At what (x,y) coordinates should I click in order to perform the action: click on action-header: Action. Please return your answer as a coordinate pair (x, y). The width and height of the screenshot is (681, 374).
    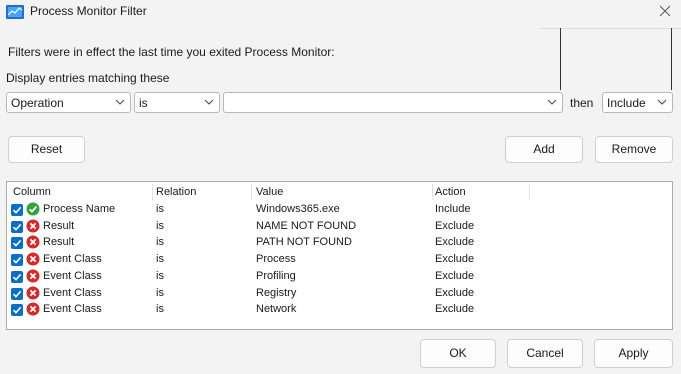
    Looking at the image, I should click on (450, 192).